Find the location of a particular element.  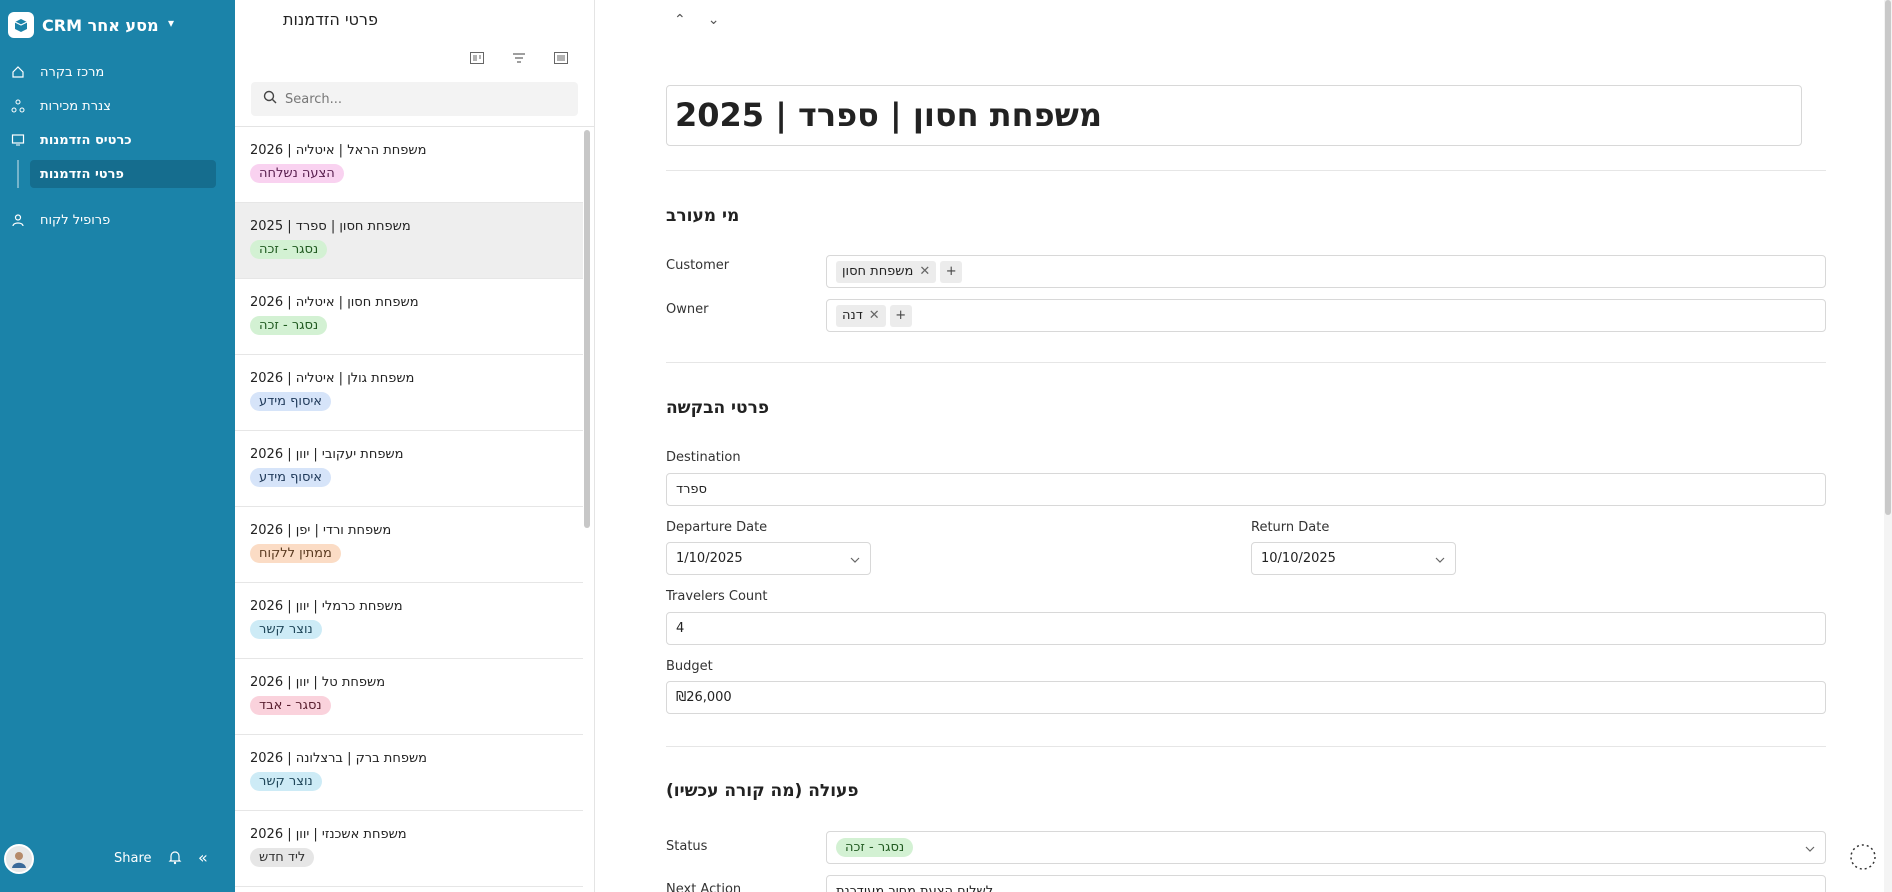

section-title-who: מי מעורב is located at coordinates (703, 216).